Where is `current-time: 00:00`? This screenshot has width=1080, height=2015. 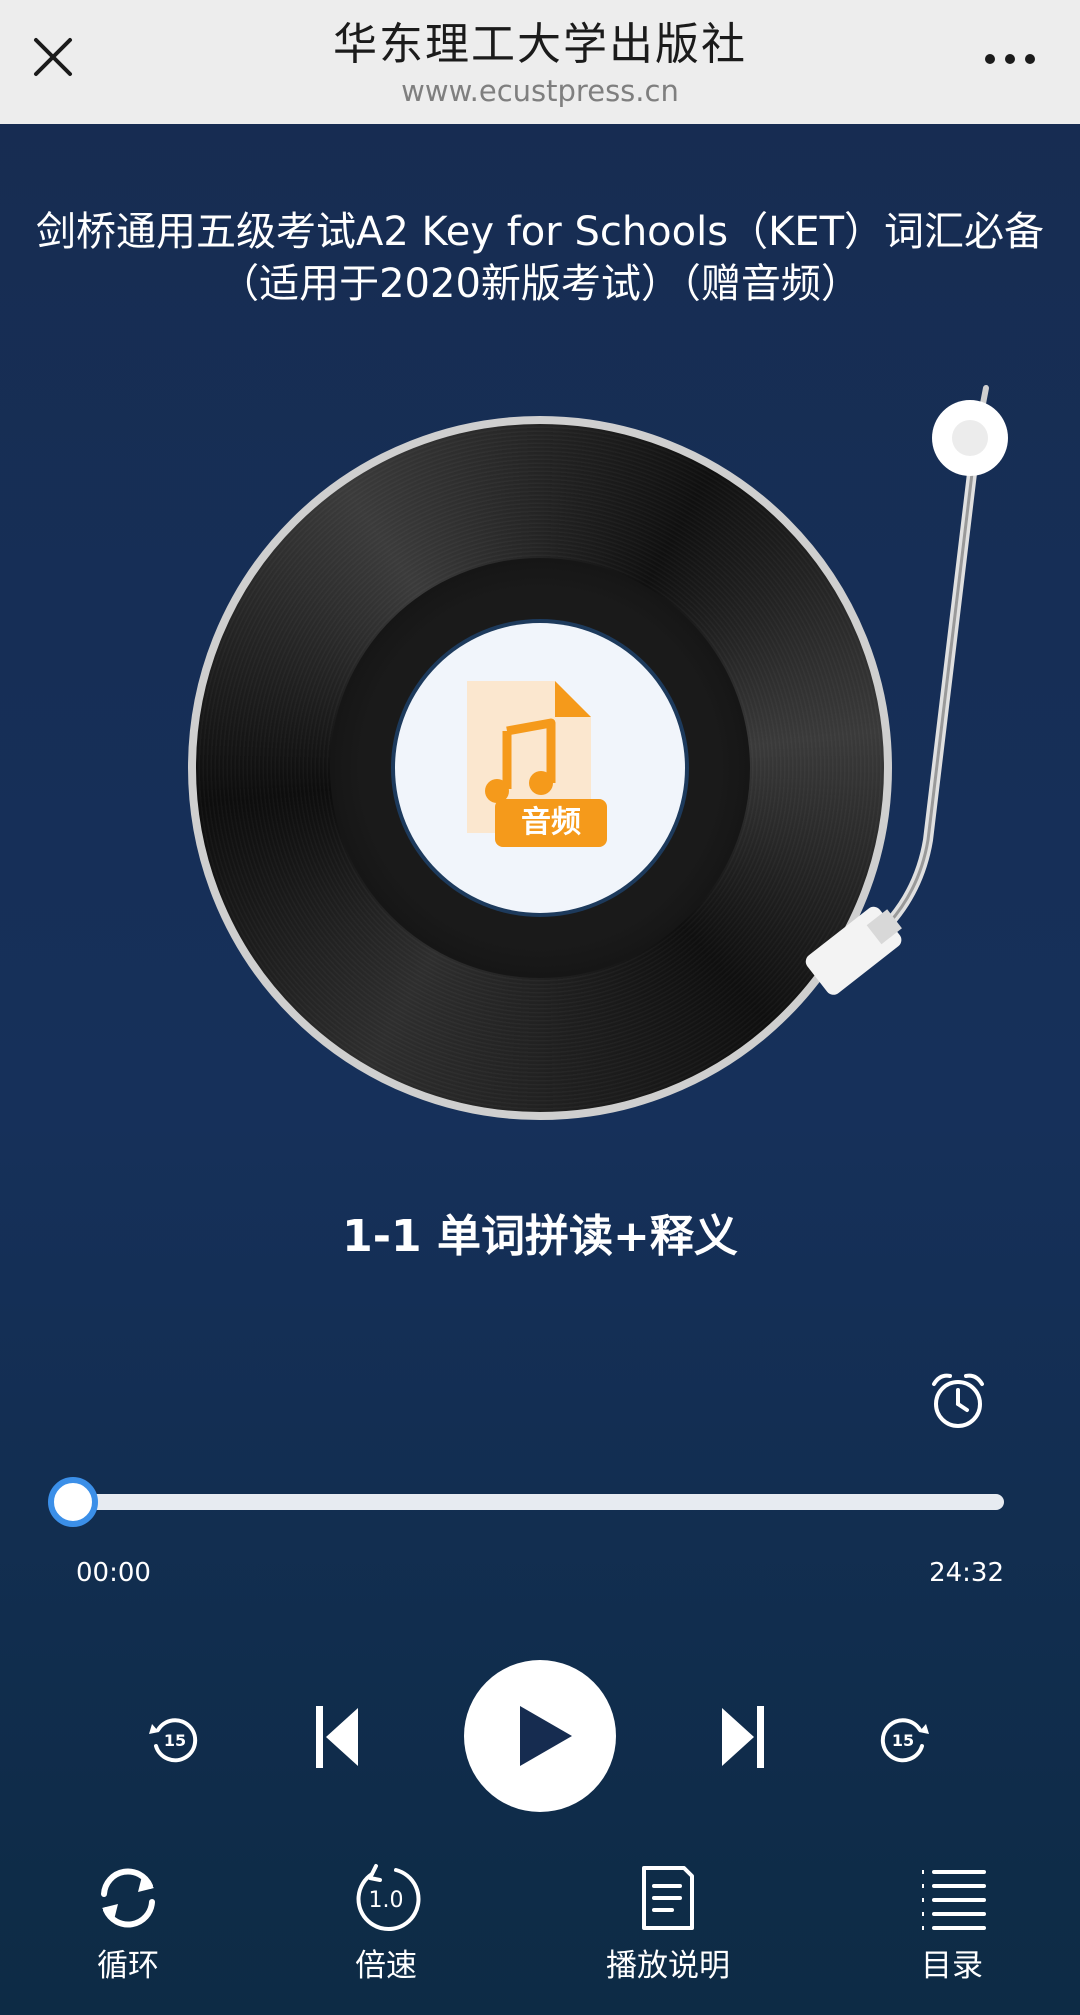 current-time: 00:00 is located at coordinates (113, 1573).